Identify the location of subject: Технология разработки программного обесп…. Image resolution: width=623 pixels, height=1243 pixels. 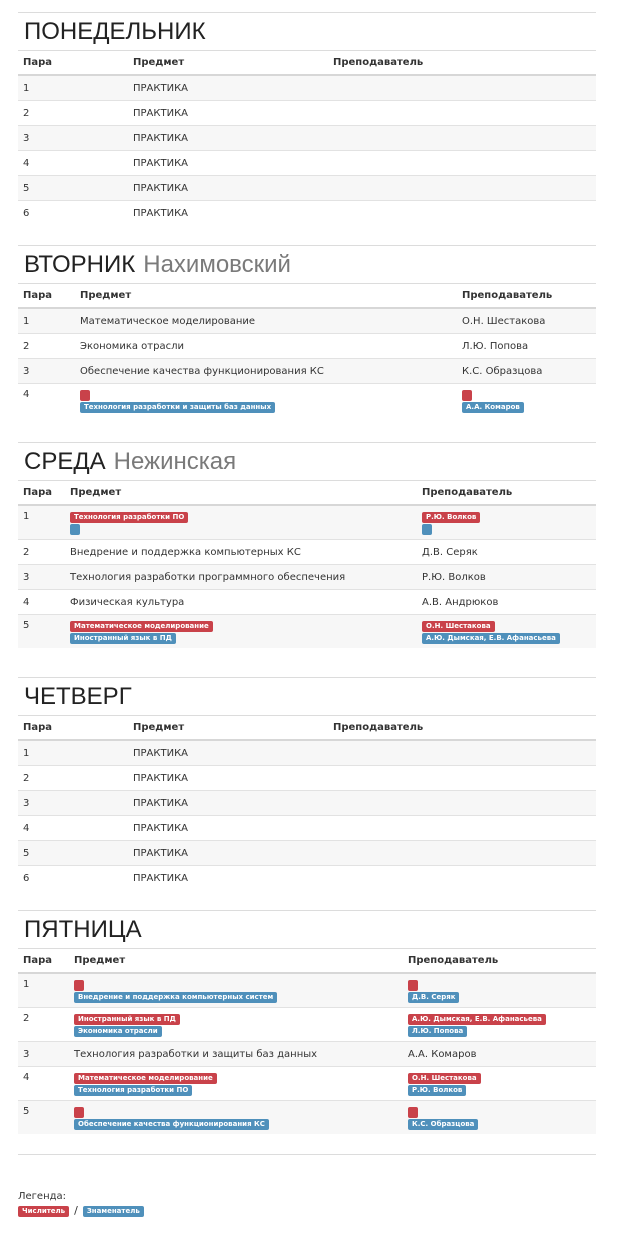
(241, 577).